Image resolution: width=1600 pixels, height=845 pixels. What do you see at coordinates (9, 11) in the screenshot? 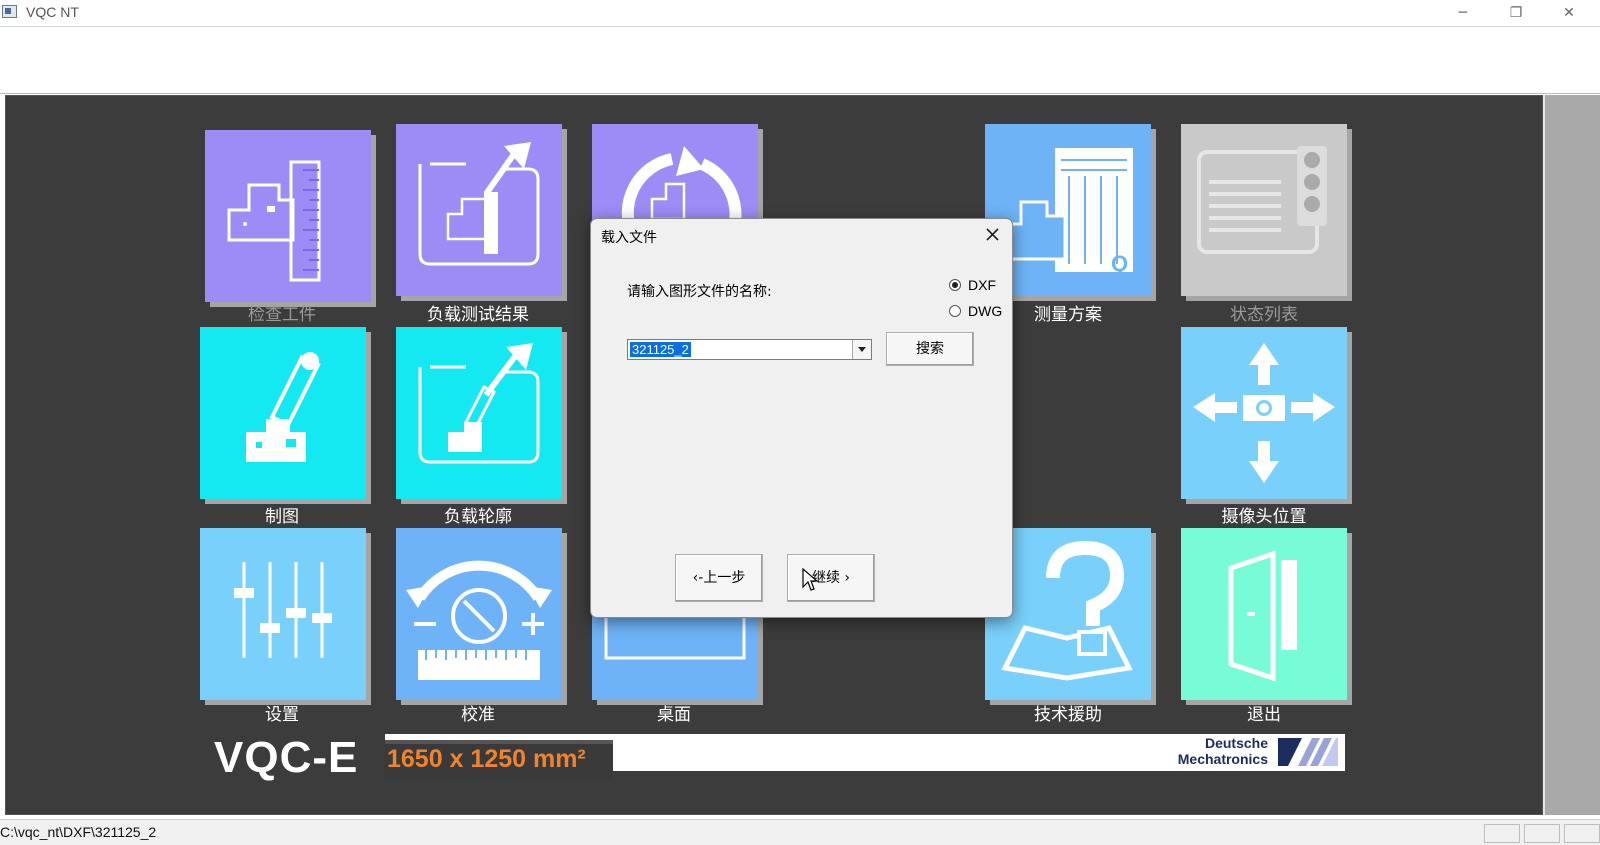
I see `app-icon` at bounding box center [9, 11].